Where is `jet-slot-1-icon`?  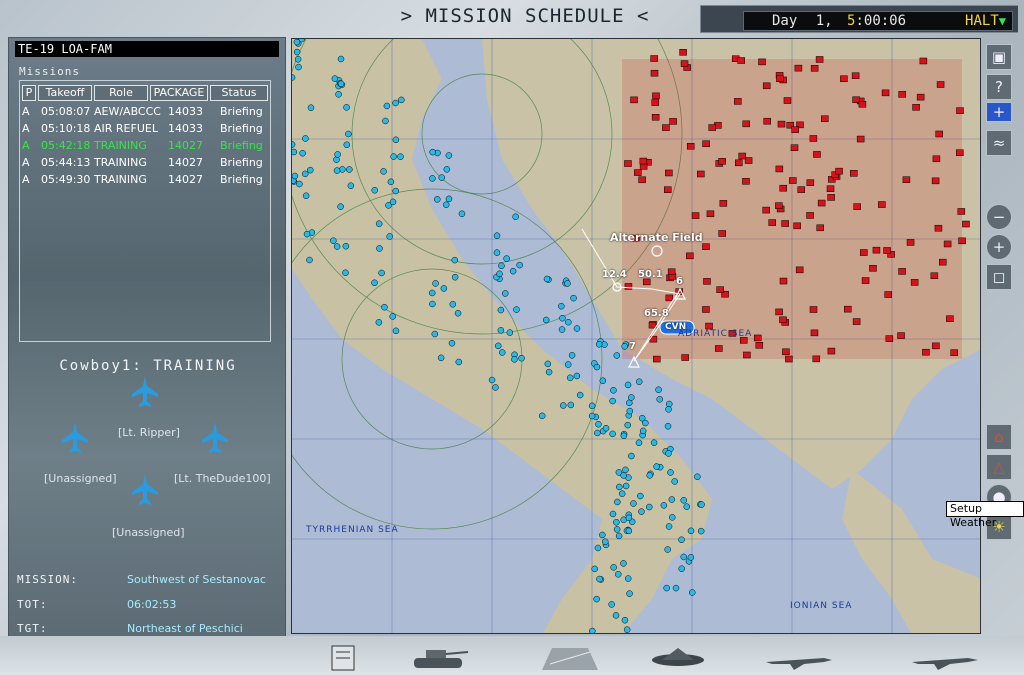 jet-slot-1-icon is located at coordinates (145, 392).